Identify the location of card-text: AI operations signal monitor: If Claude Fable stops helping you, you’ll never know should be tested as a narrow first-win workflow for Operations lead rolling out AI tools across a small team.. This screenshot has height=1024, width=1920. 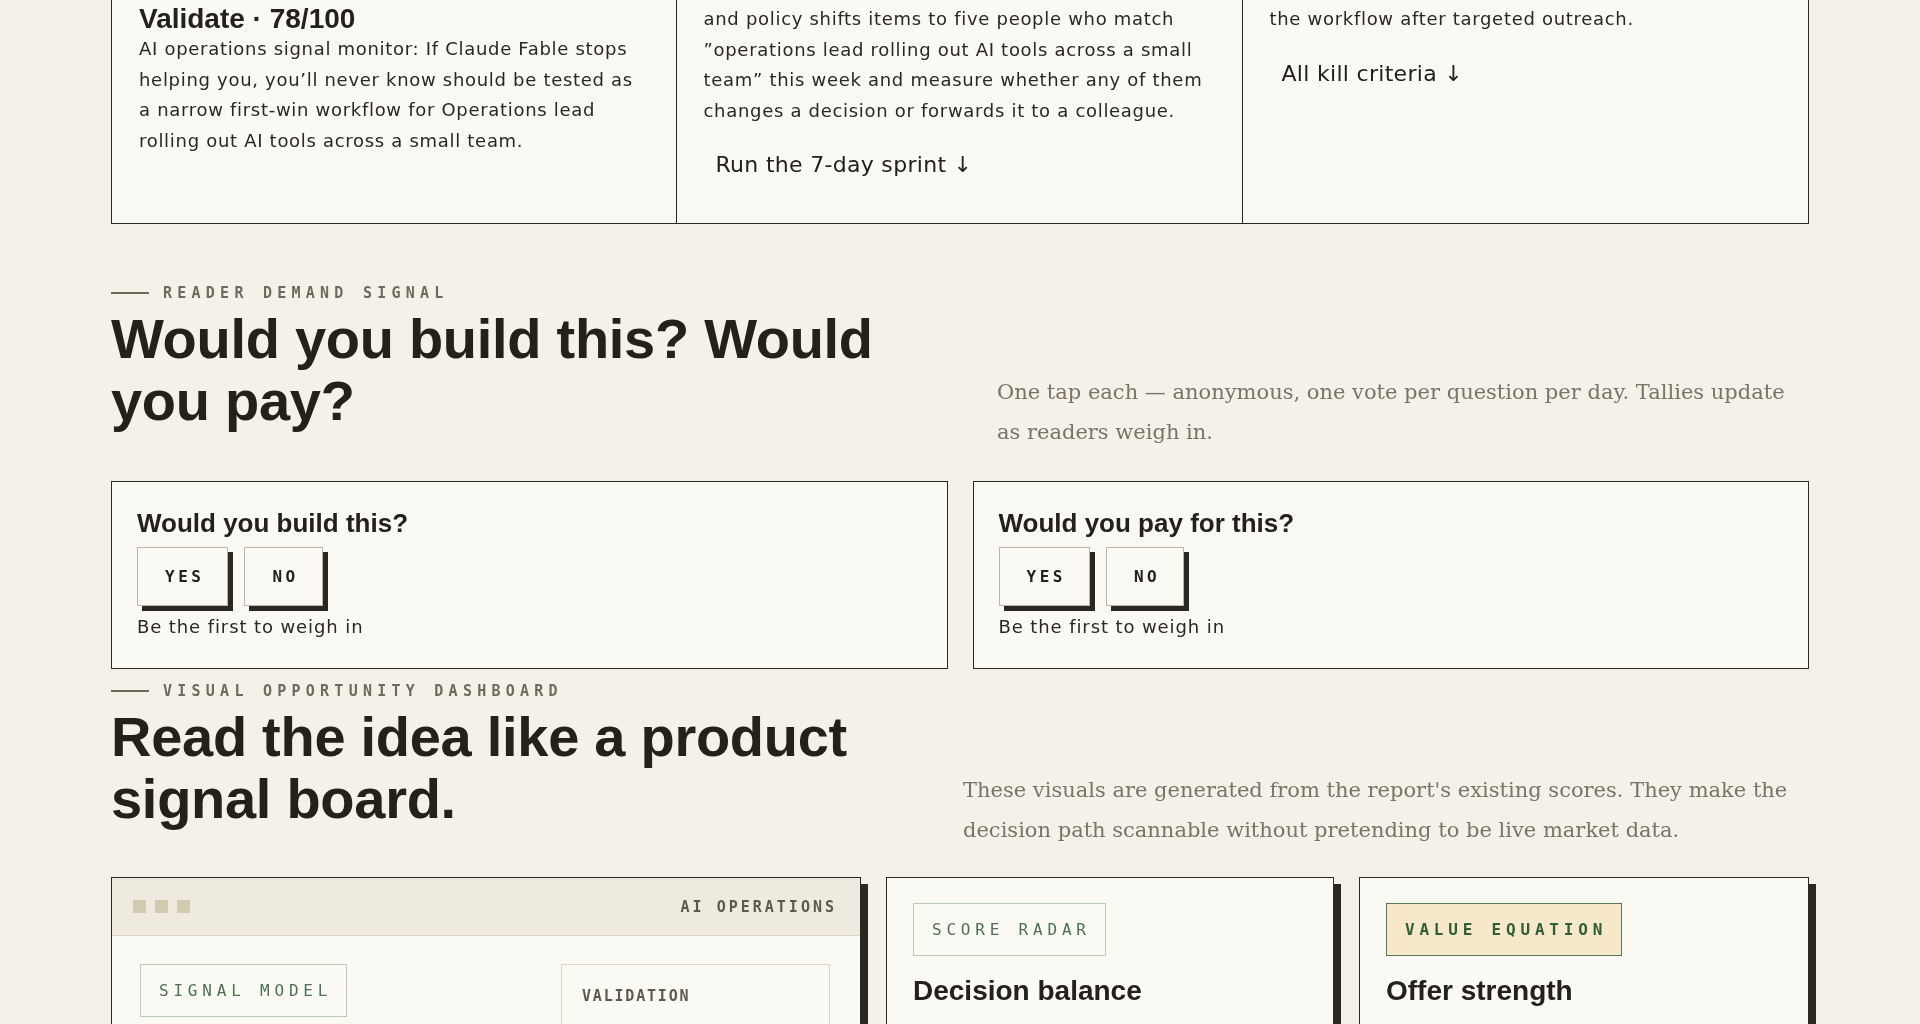
(386, 95).